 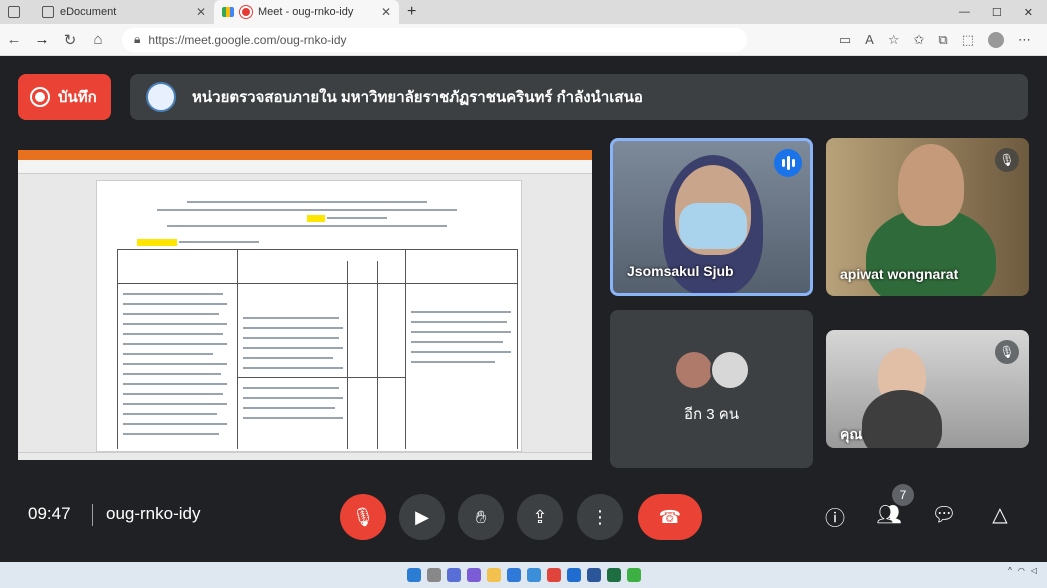 I want to click on camera-permission-icon: ▭, so click(x=845, y=40).